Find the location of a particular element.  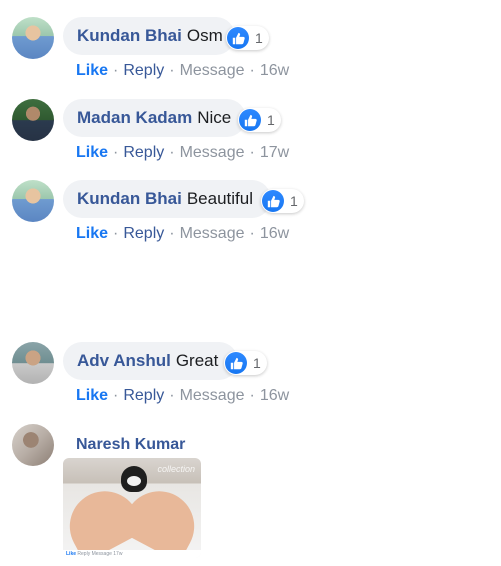

comment-bubble: Madan Kadam Nice is located at coordinates (154, 118).